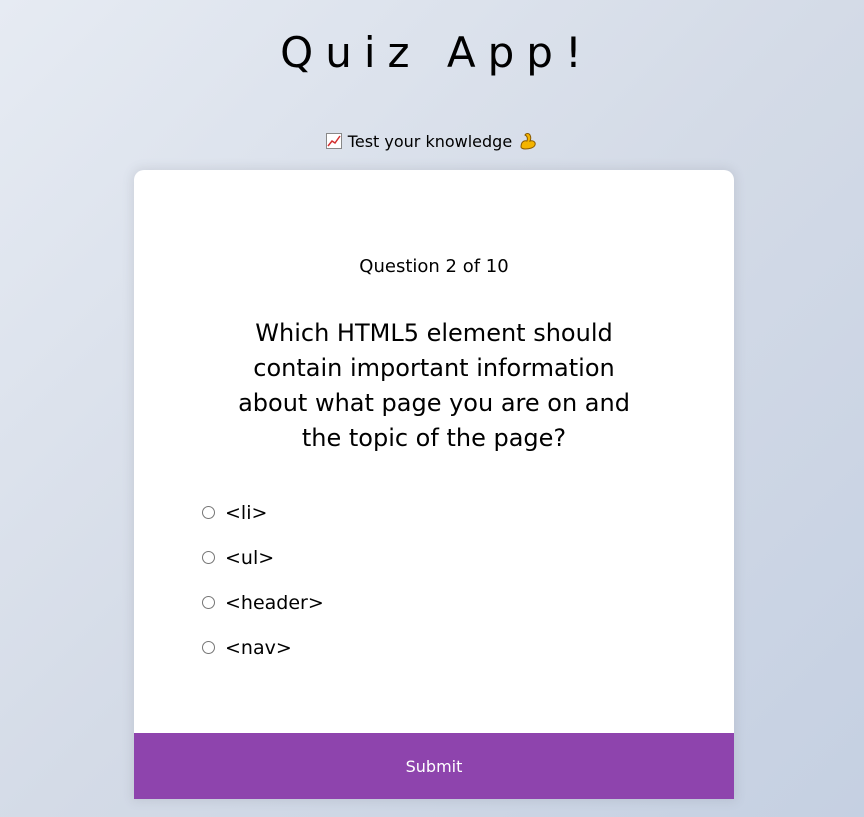 The width and height of the screenshot is (864, 817). I want to click on answer-option-ul: <ul>, so click(263, 557).